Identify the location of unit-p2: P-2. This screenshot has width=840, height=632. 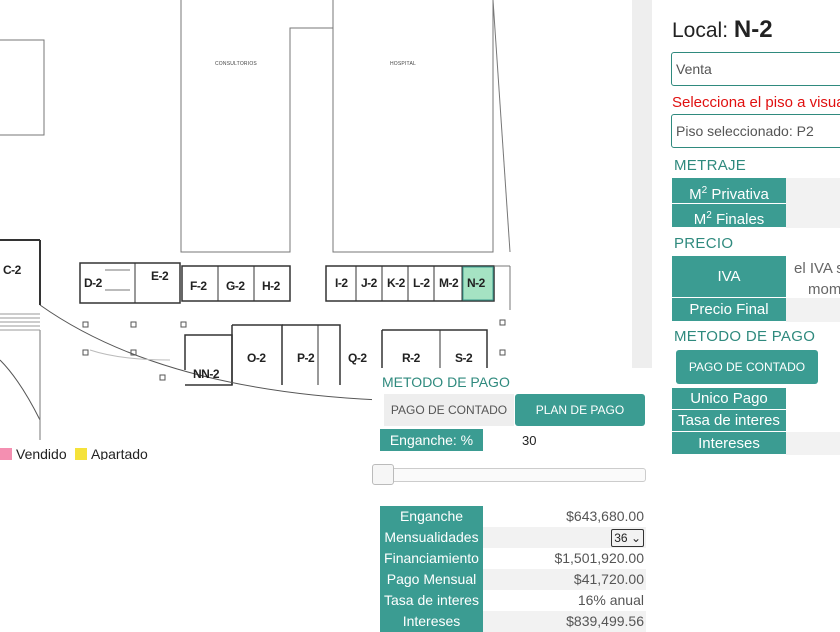
(306, 358).